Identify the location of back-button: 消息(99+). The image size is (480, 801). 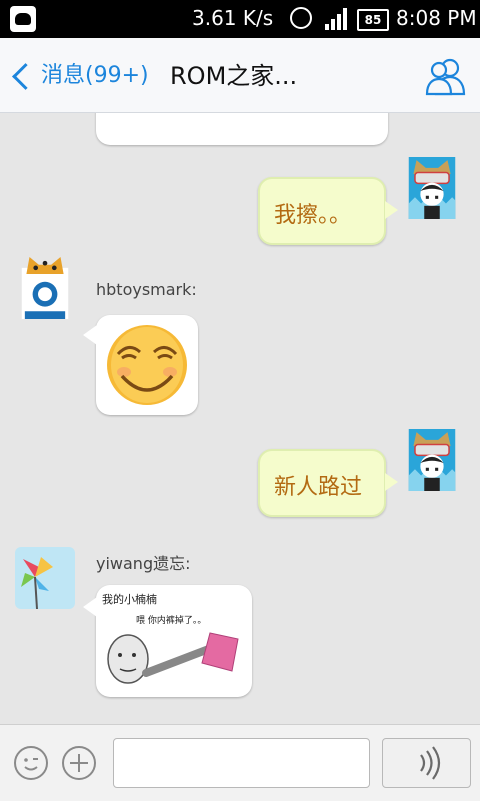
(79, 76).